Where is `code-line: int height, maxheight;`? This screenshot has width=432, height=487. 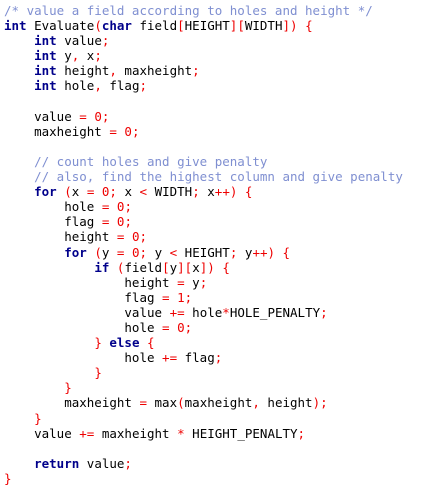 code-line: int height, maxheight; is located at coordinates (218, 70).